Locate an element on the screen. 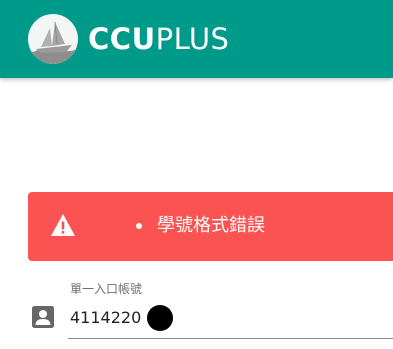 This screenshot has height=349, width=393. account-input-underline is located at coordinates (230, 338).